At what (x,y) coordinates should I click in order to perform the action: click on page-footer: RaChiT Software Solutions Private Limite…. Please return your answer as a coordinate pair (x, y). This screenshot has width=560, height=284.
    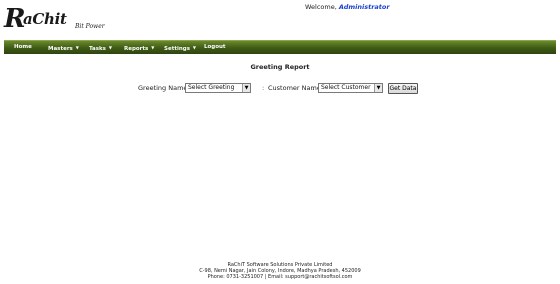
    Looking at the image, I should click on (280, 271).